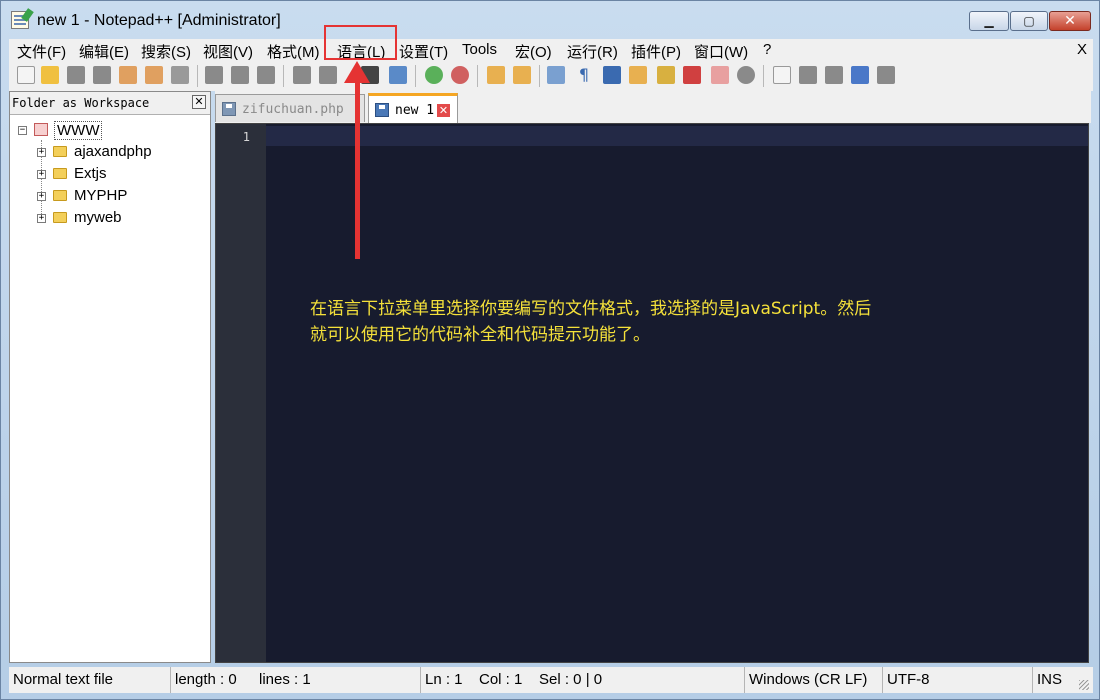 The width and height of the screenshot is (1100, 700). What do you see at coordinates (101, 195) in the screenshot?
I see `tree-item-label: MYPHP` at bounding box center [101, 195].